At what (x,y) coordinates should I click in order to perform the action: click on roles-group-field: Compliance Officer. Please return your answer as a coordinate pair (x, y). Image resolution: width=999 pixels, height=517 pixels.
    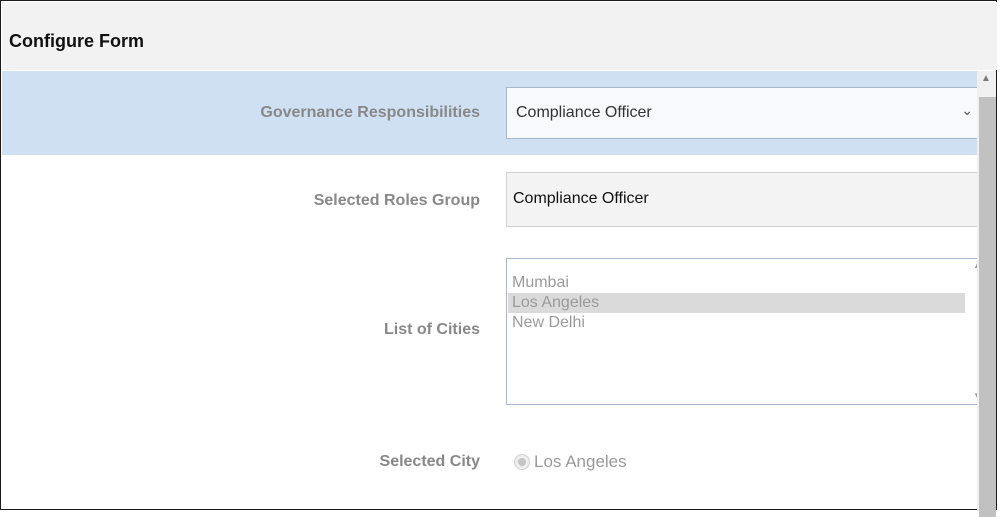
    Looking at the image, I should click on (741, 199).